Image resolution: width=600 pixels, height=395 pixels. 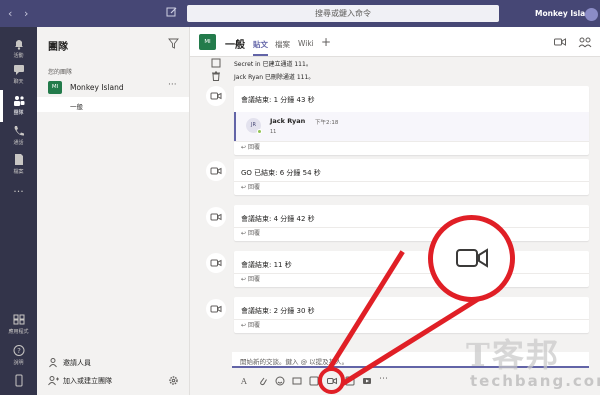 I want to click on team-name: Monkey Island, so click(x=97, y=87).